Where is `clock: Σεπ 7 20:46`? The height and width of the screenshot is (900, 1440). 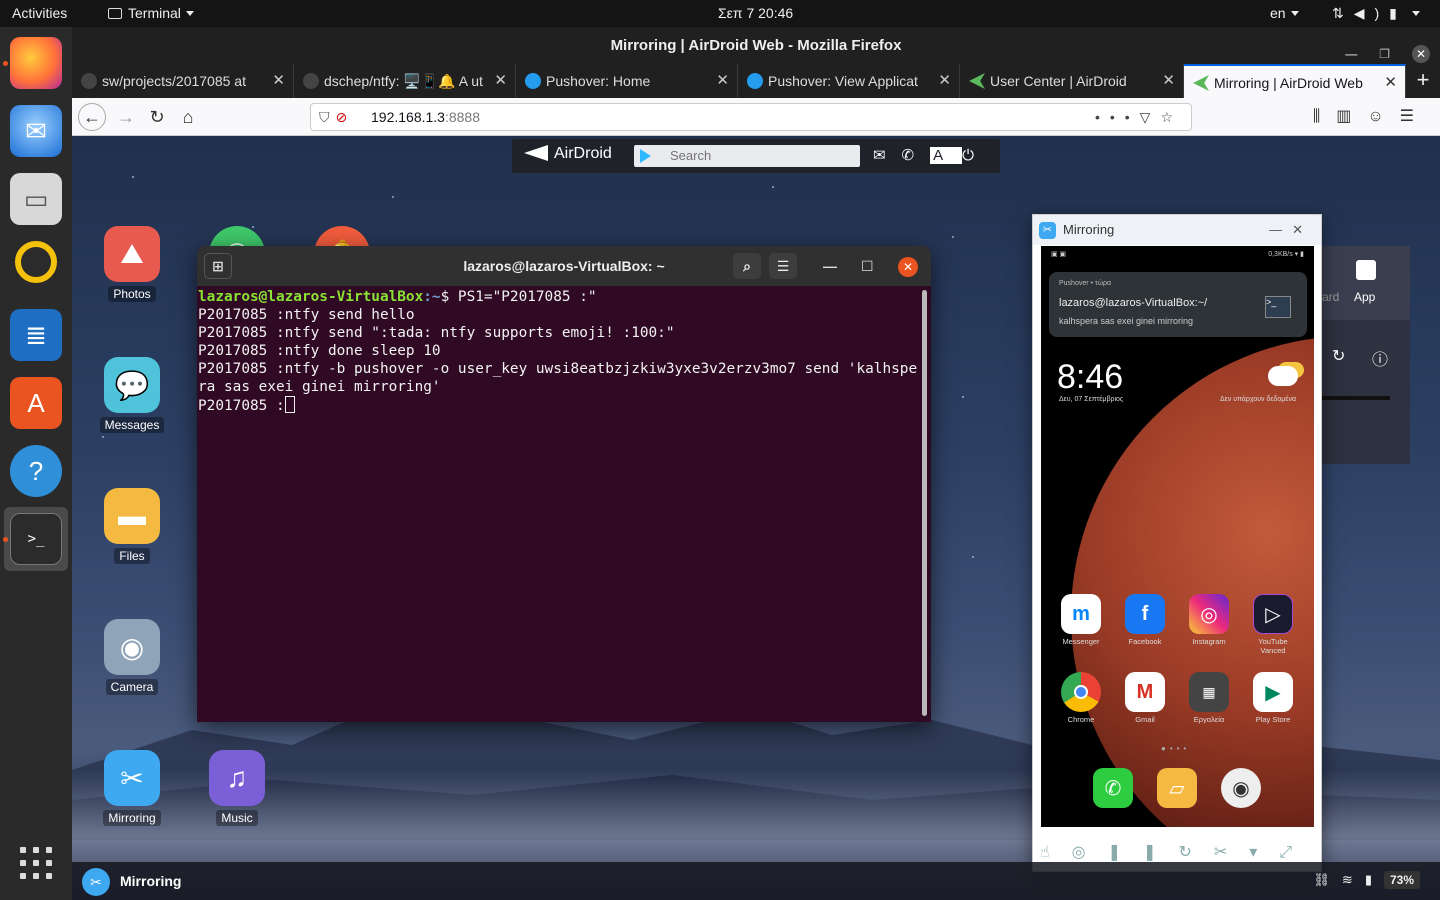
clock: Σεπ 7 20:46 is located at coordinates (755, 13).